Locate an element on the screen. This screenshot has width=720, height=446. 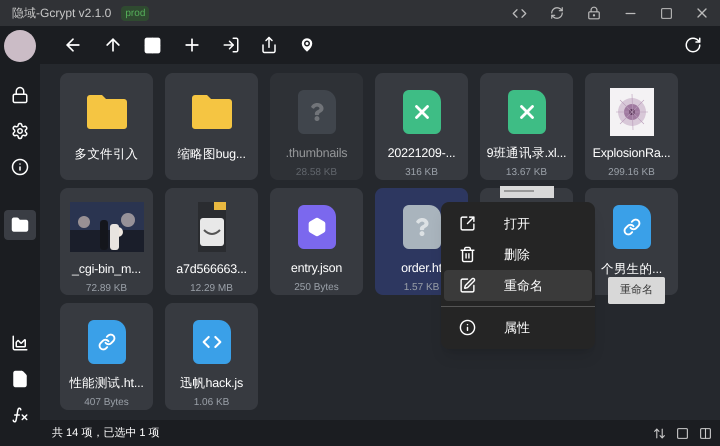
file-size: 299.16 KB is located at coordinates (631, 173).